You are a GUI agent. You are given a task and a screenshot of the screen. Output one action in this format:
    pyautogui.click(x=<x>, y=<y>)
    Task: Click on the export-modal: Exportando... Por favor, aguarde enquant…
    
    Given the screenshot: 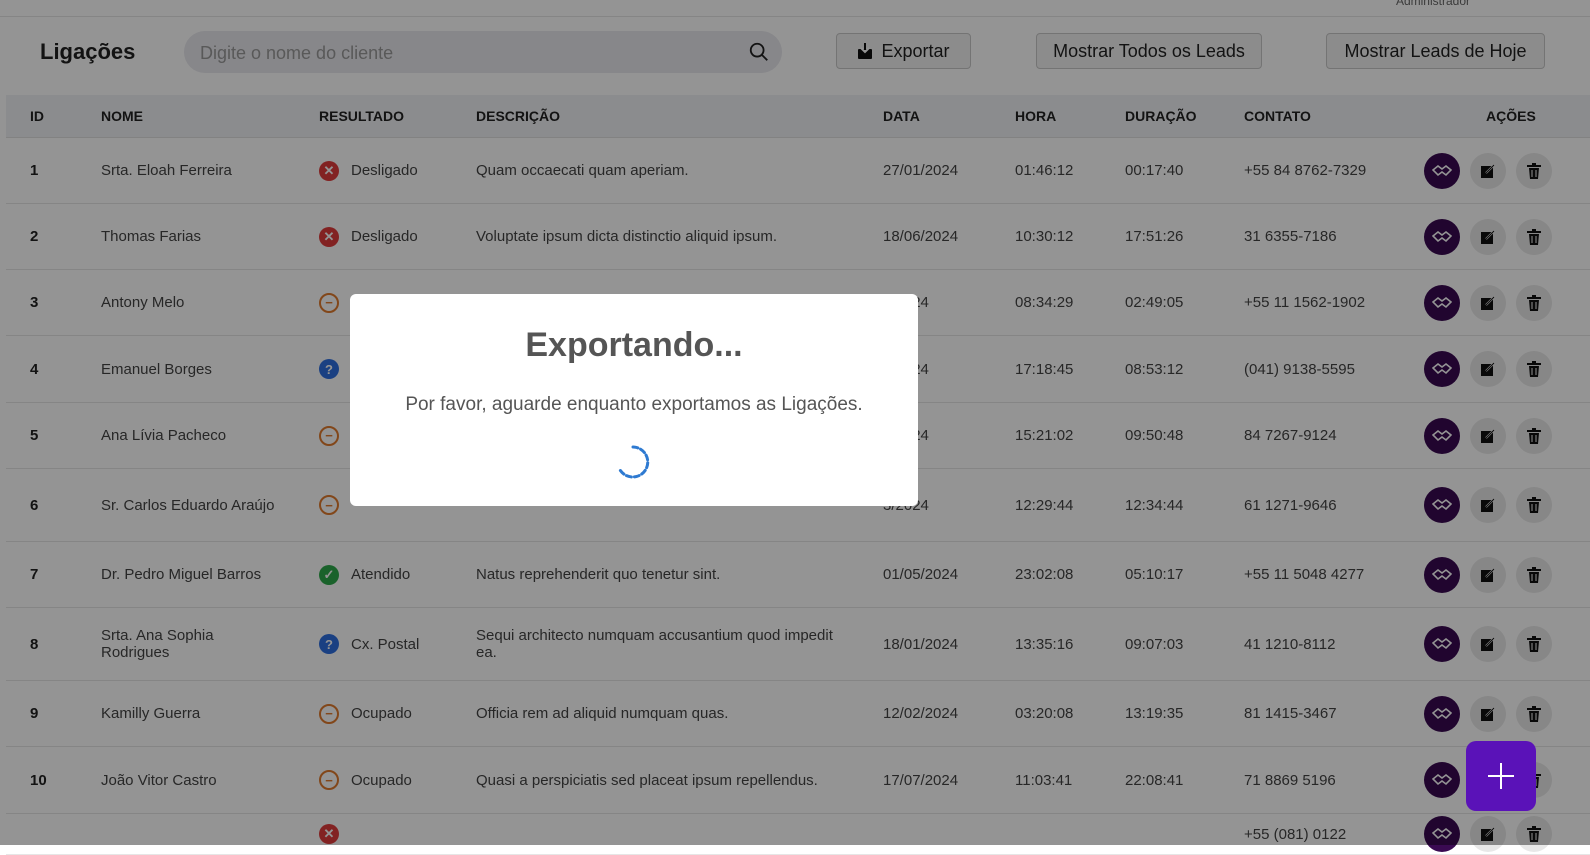 What is the action you would take?
    pyautogui.click(x=634, y=400)
    